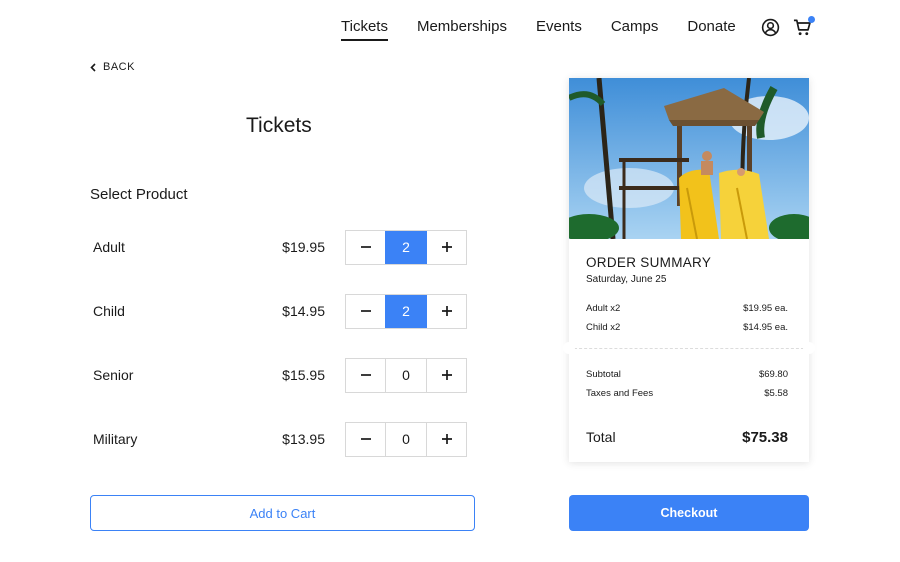 This screenshot has width=900, height=562. I want to click on product-name: Senior, so click(113, 375).